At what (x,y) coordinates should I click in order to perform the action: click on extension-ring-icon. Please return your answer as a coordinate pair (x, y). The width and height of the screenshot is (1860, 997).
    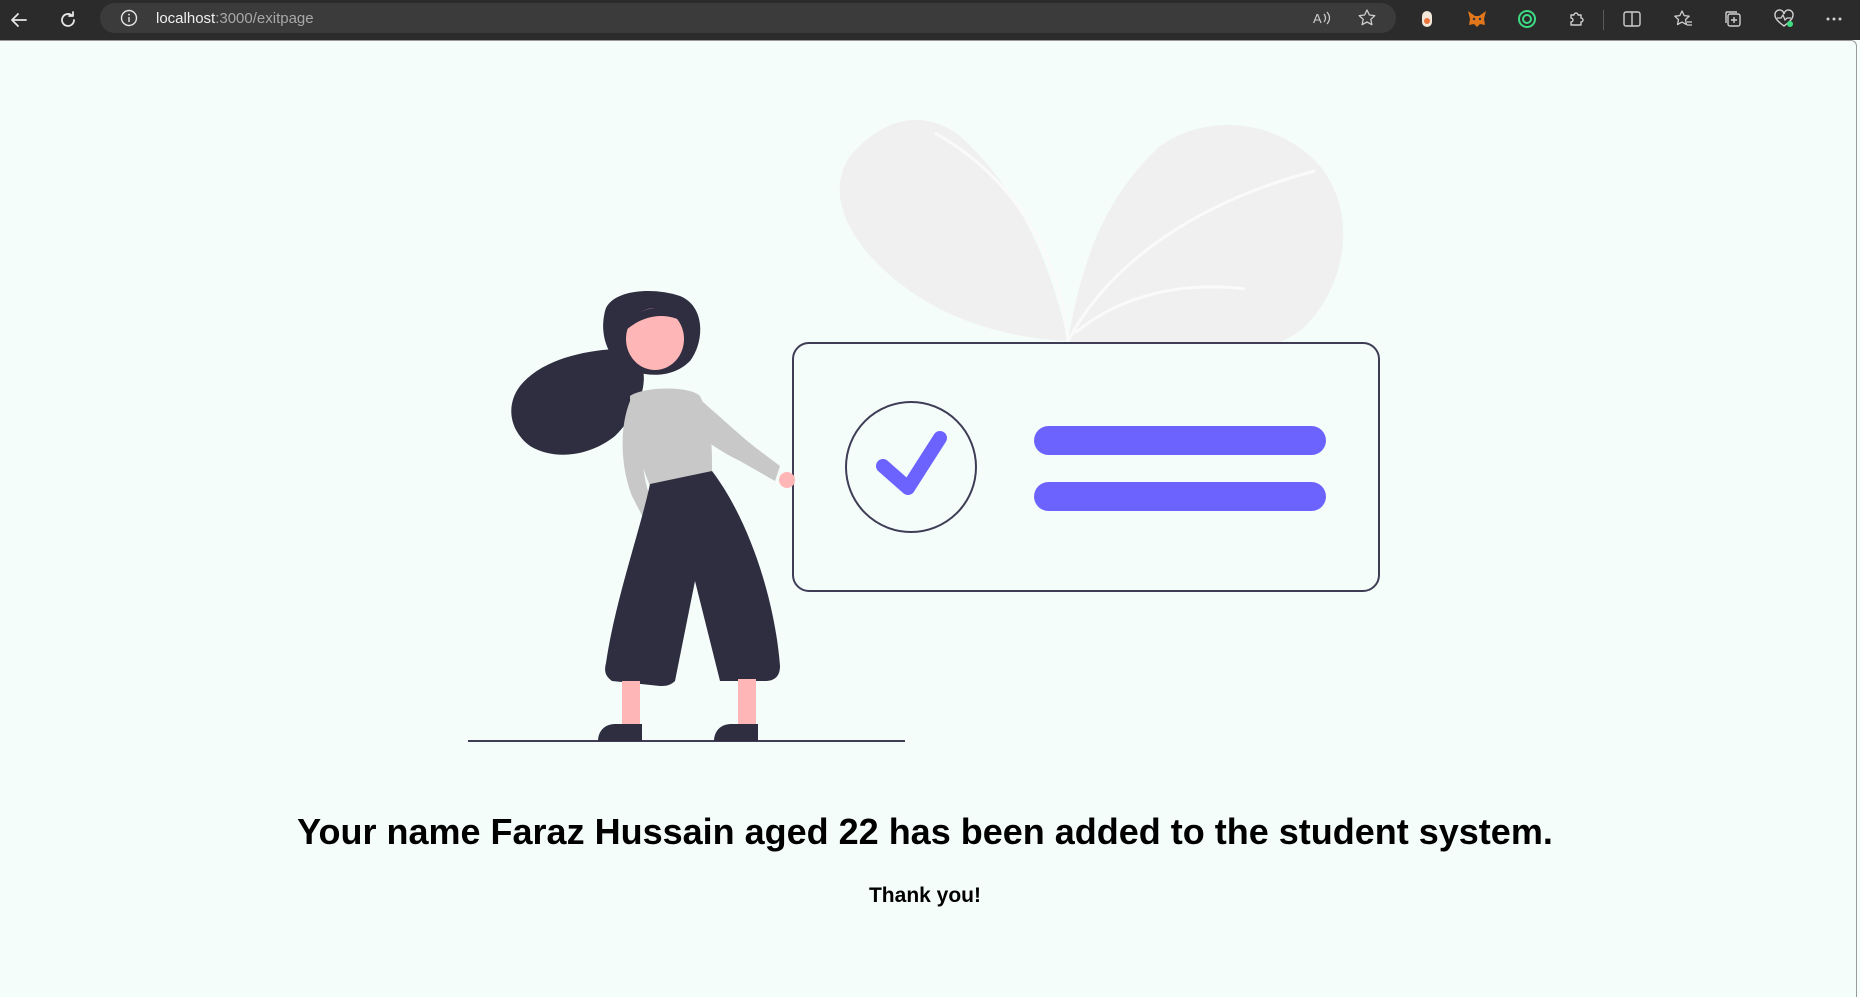
    Looking at the image, I should click on (1527, 19).